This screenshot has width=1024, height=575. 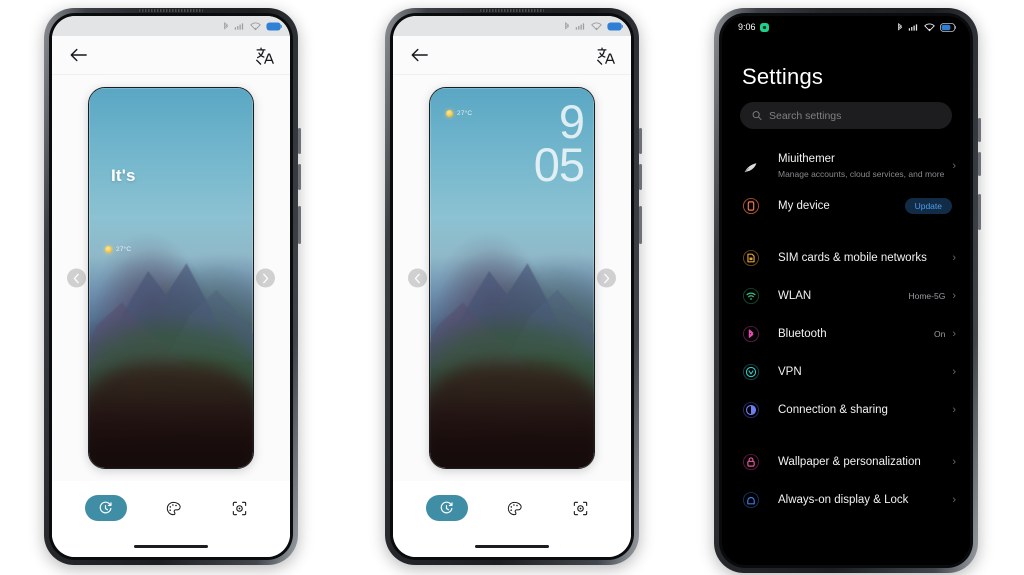 I want to click on settings-row-connection-sharing: Connection & sharing ›, so click(x=846, y=410).